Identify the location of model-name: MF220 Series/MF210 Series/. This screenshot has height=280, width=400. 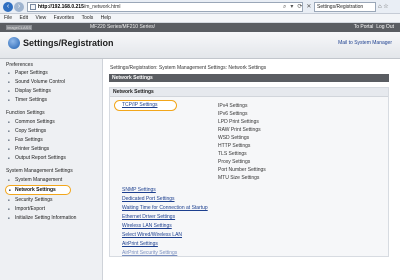
(123, 27).